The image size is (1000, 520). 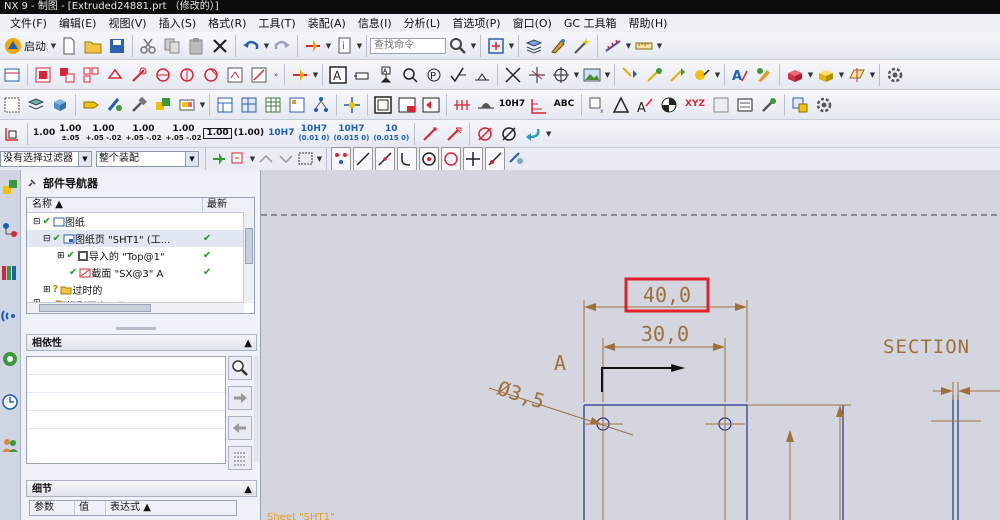 I want to click on model-view-button, so click(x=795, y=75).